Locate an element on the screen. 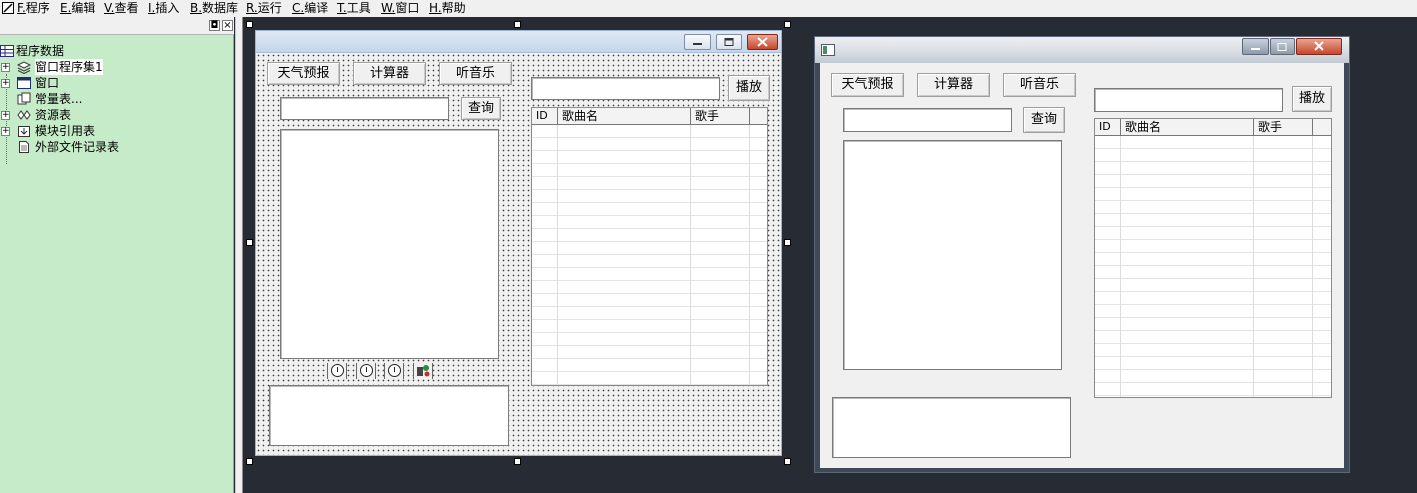 The height and width of the screenshot is (493, 1417). resize-handle-nw is located at coordinates (249, 24).